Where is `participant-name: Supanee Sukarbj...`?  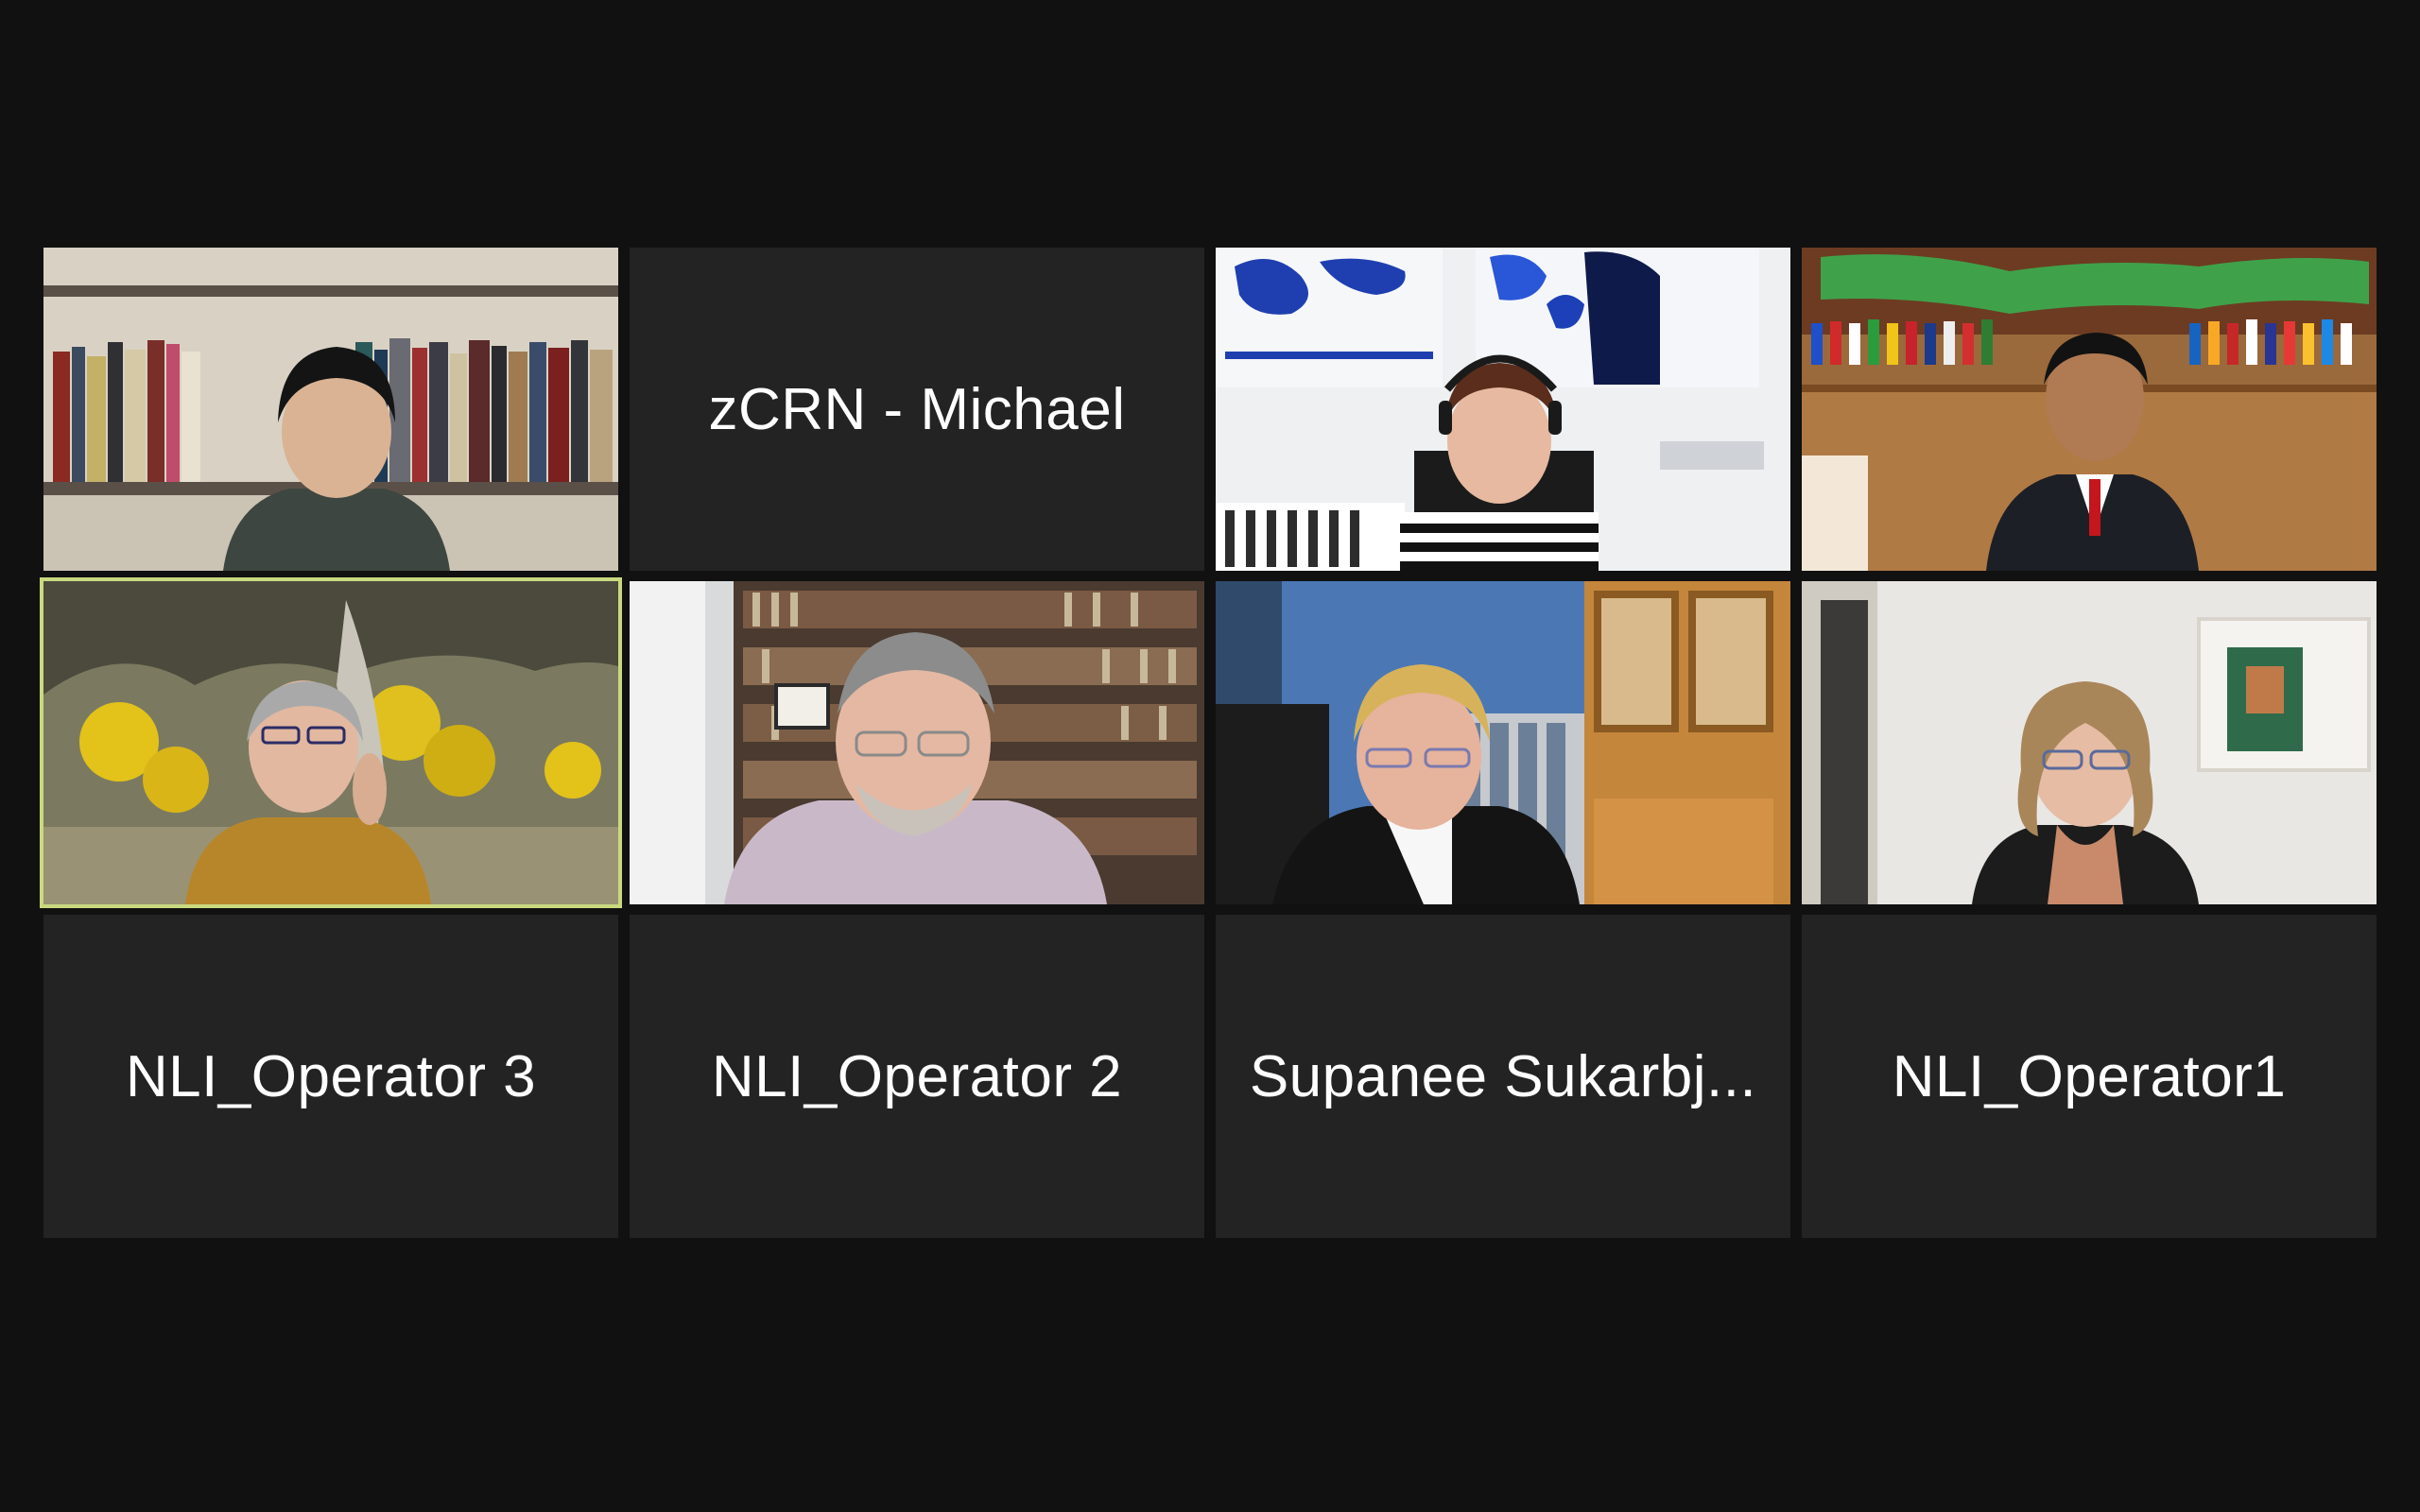
participant-name: Supanee Sukarbj... is located at coordinates (1503, 1076).